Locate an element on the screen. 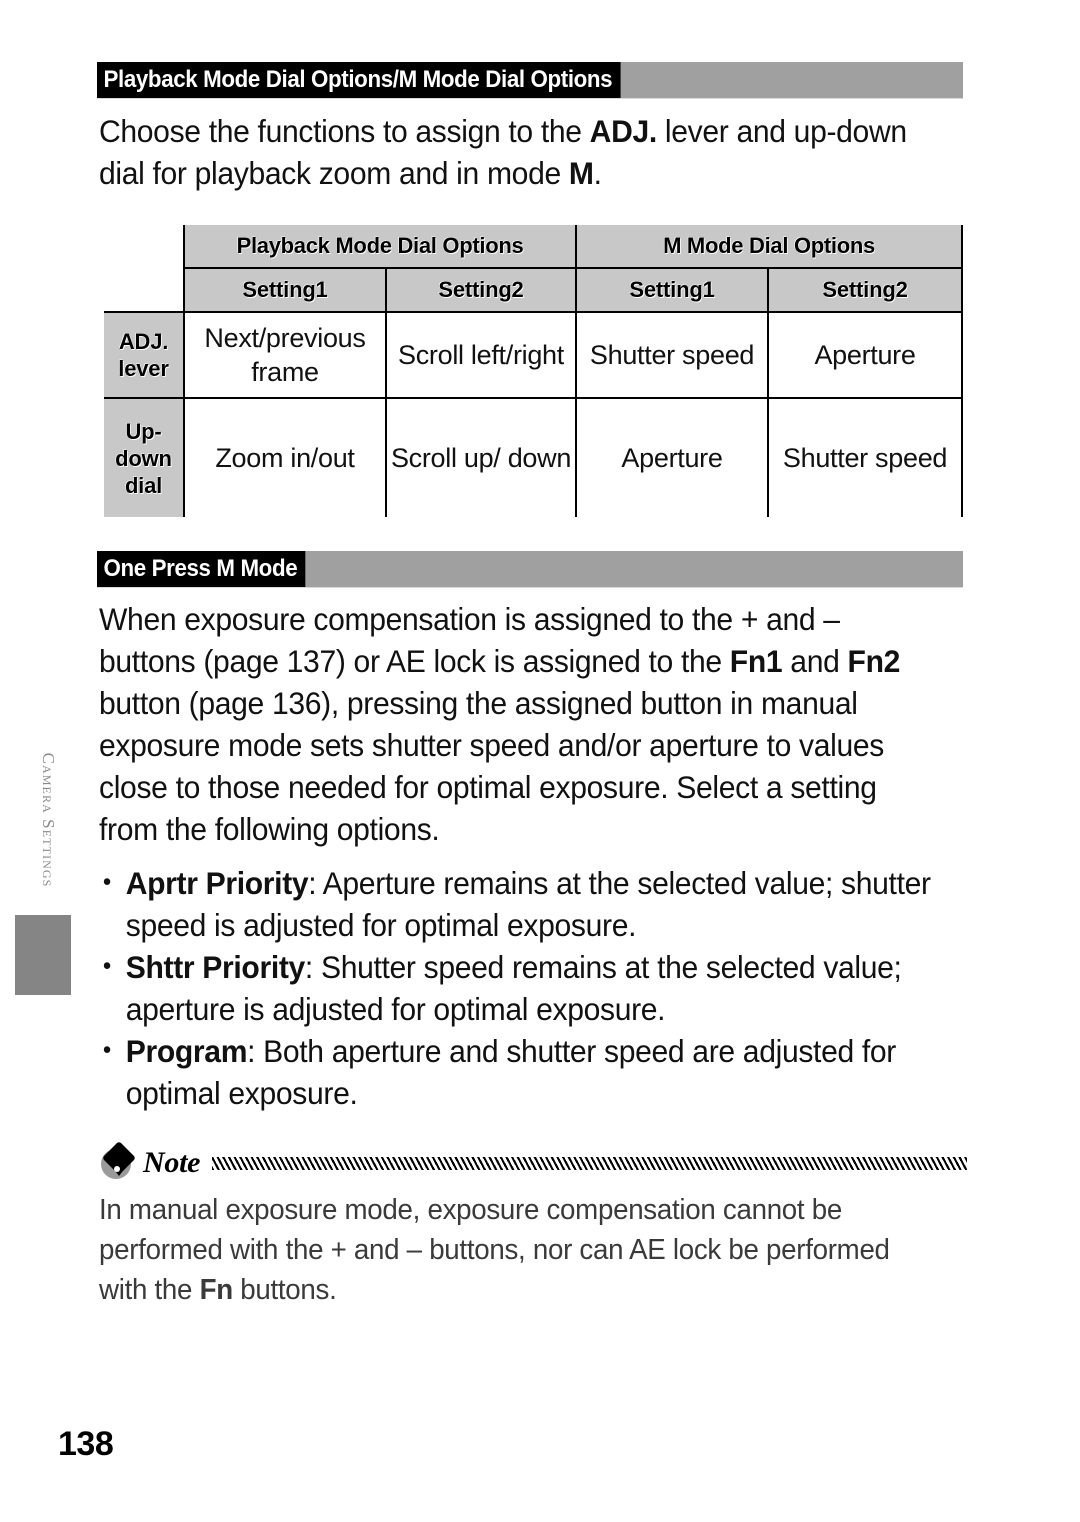 This screenshot has height=1522, width=1080. table-cell-updown-mmode-setting1: Aperture is located at coordinates (672, 457).